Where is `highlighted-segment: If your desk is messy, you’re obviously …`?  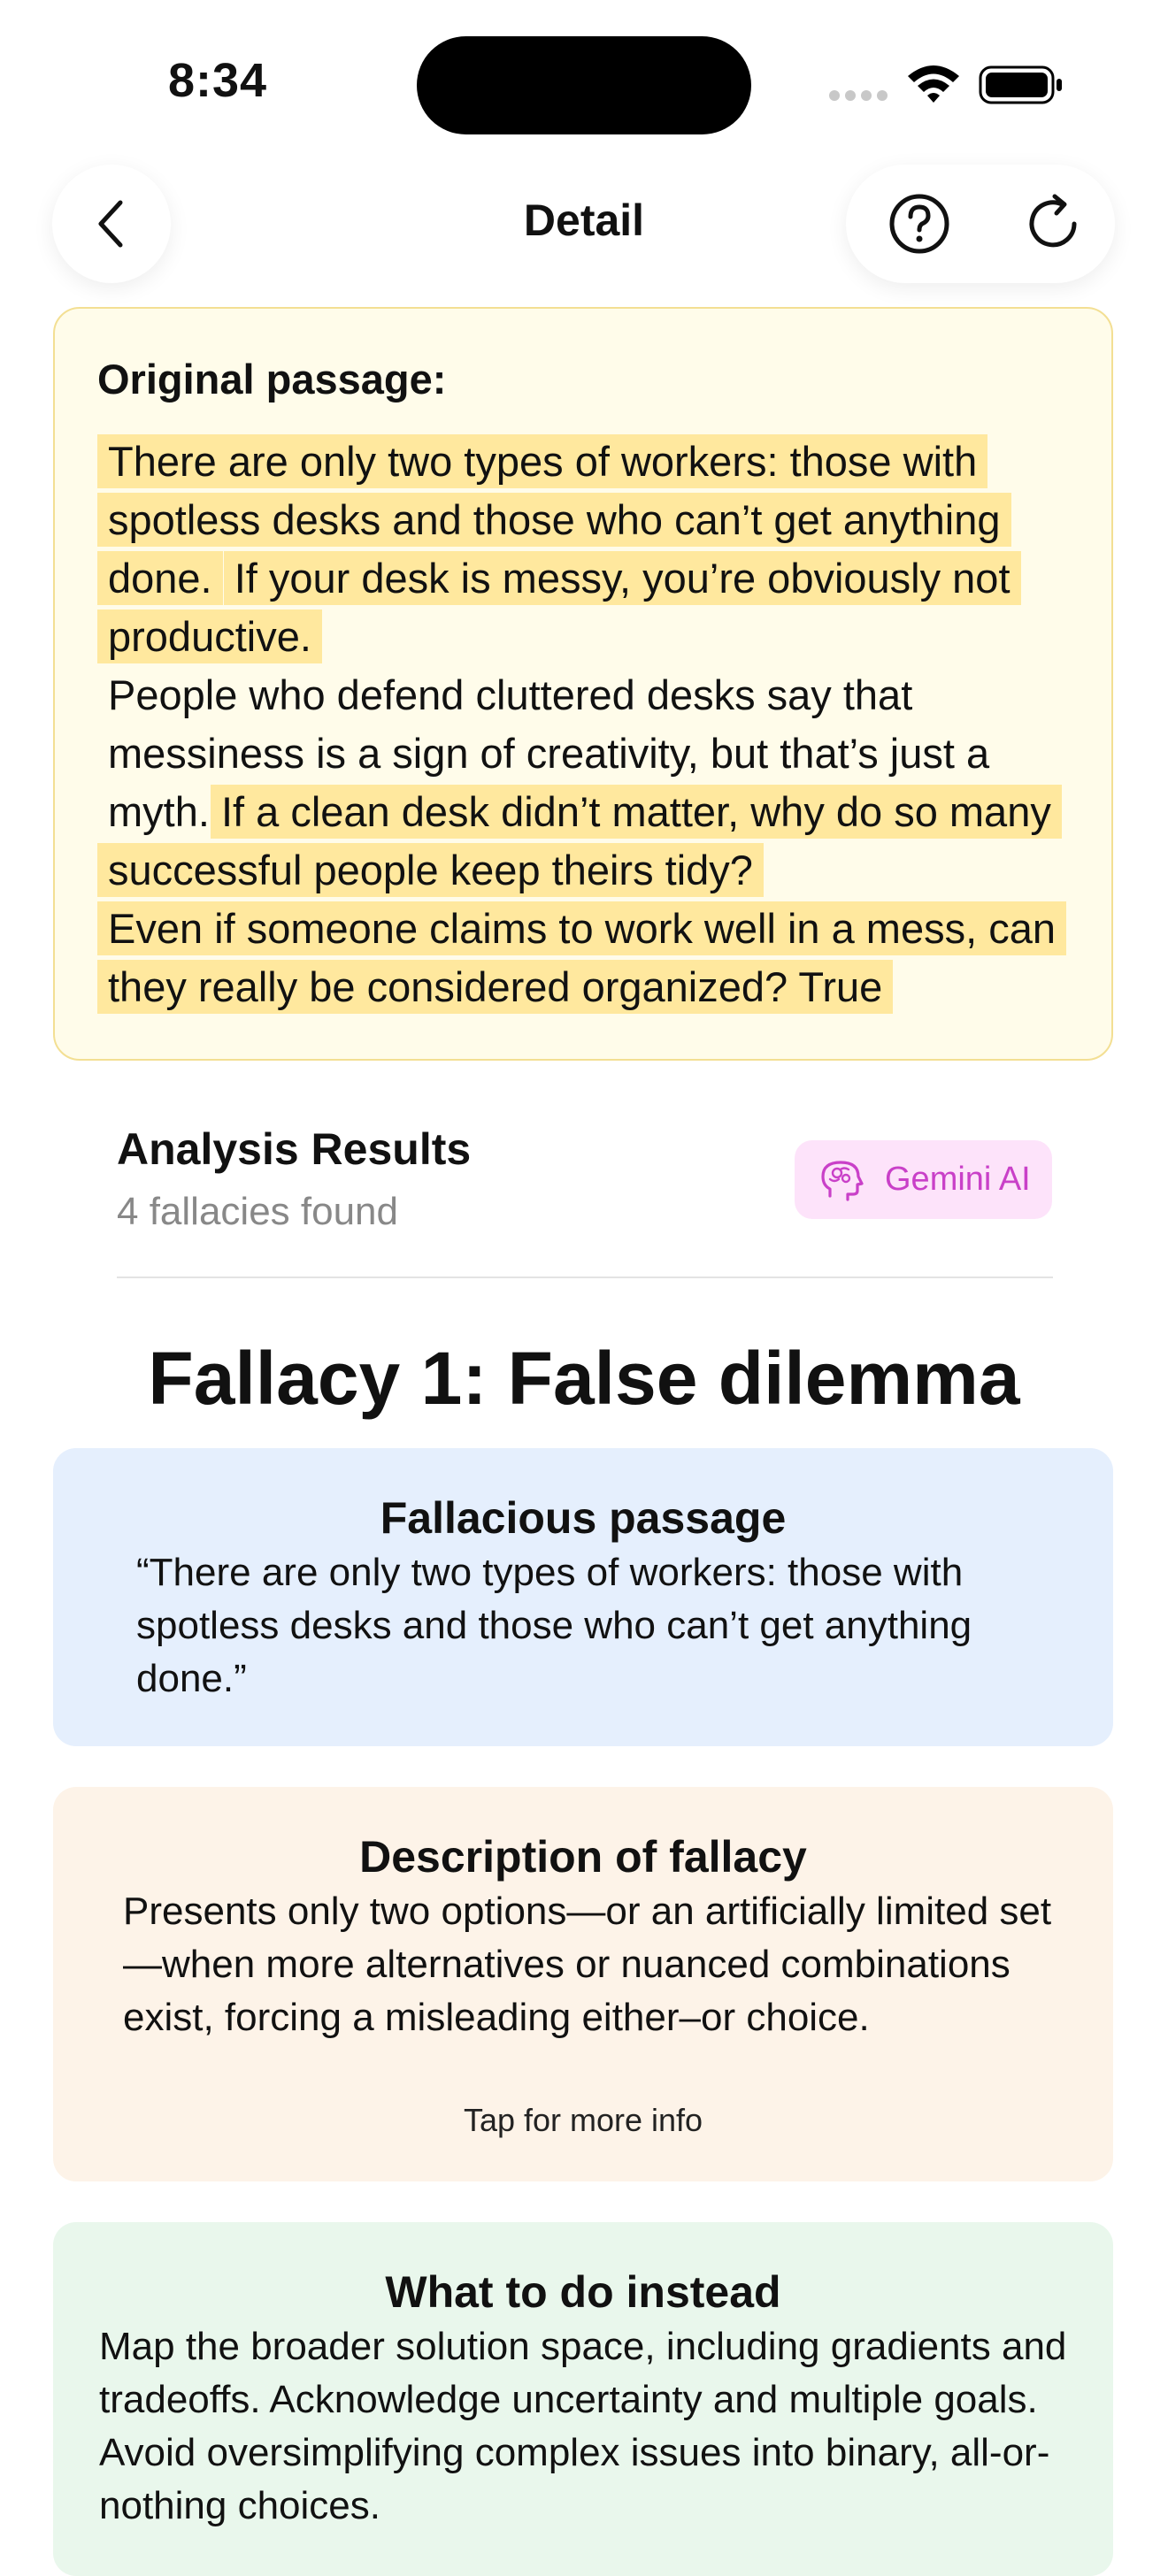
highlighted-segment: If your desk is messy, you’re obviously … is located at coordinates (559, 607).